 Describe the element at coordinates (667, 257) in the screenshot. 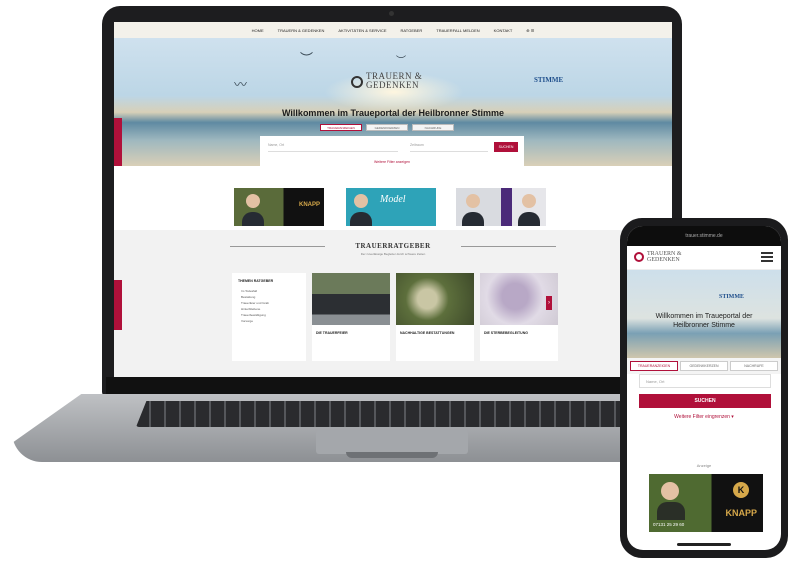

I see `phone-logo: TRAUERN & GEDENKEN` at that location.